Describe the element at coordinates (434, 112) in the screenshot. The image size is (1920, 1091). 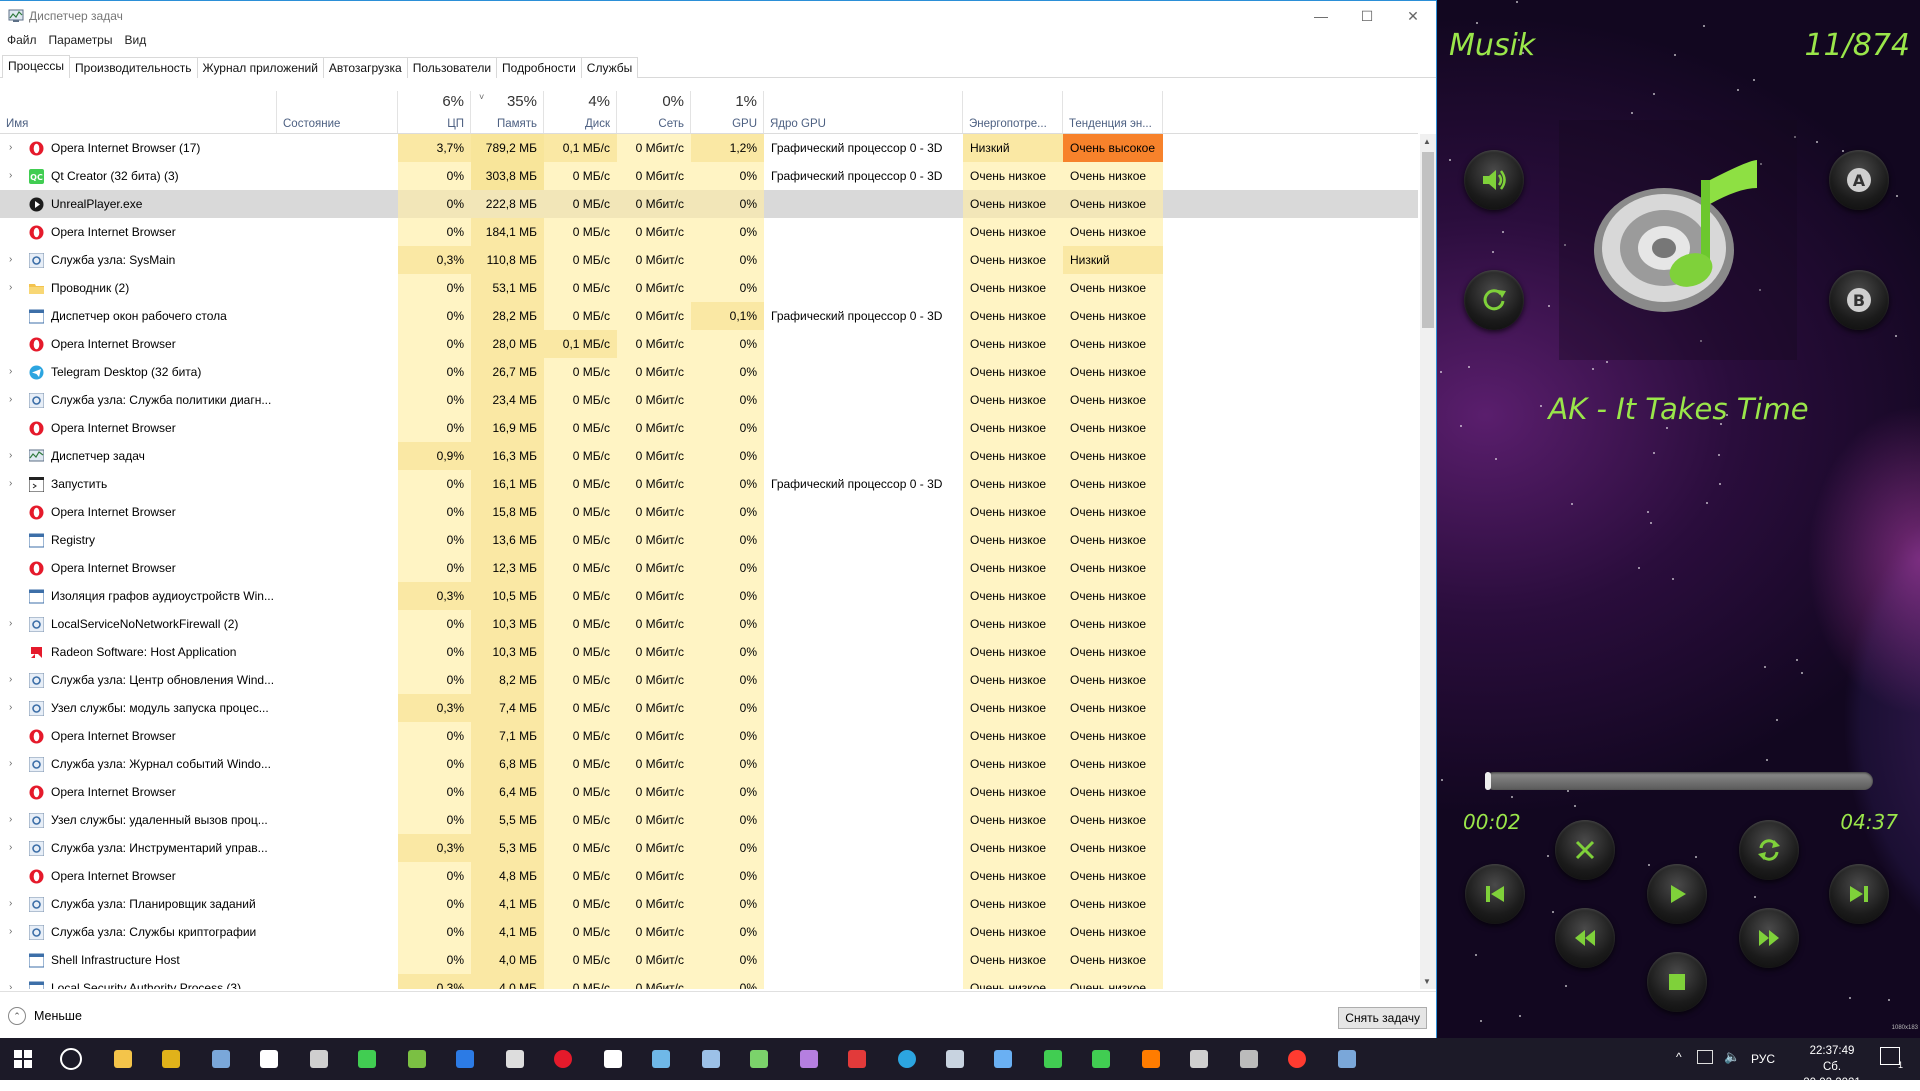
I see `column-cpu: 6% ЦП` at that location.